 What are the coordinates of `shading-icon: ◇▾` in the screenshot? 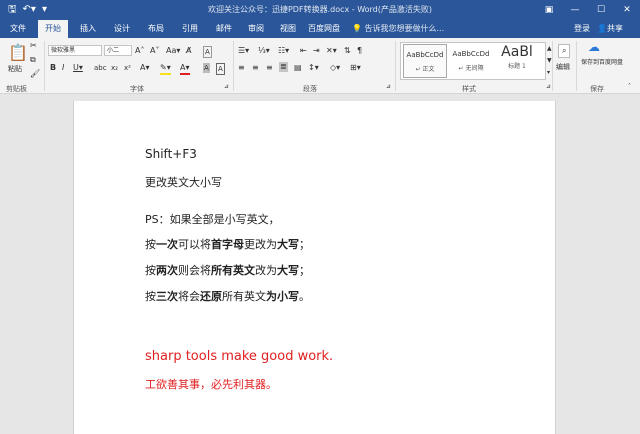 It's located at (335, 68).